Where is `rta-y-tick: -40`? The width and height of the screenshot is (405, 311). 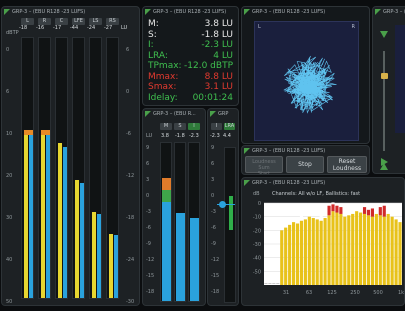 rta-y-tick: -40 is located at coordinates (257, 259).